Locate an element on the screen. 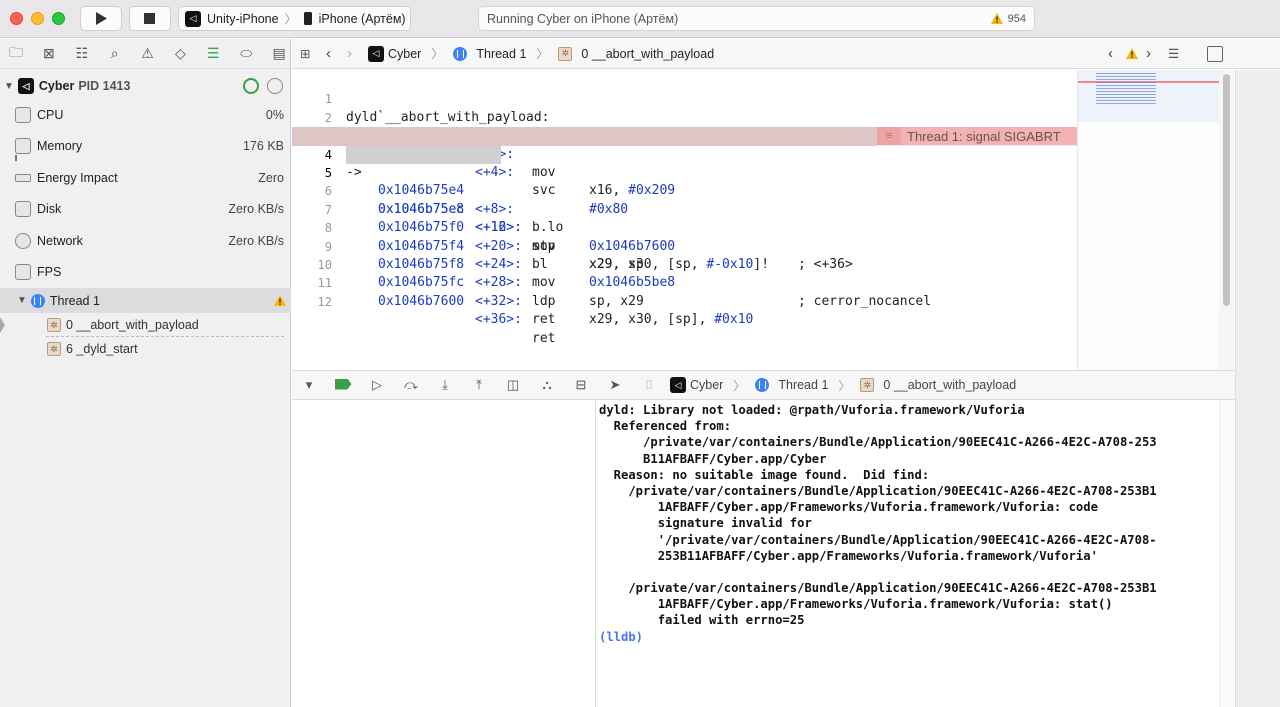  minimize-window-button is located at coordinates (37, 18).